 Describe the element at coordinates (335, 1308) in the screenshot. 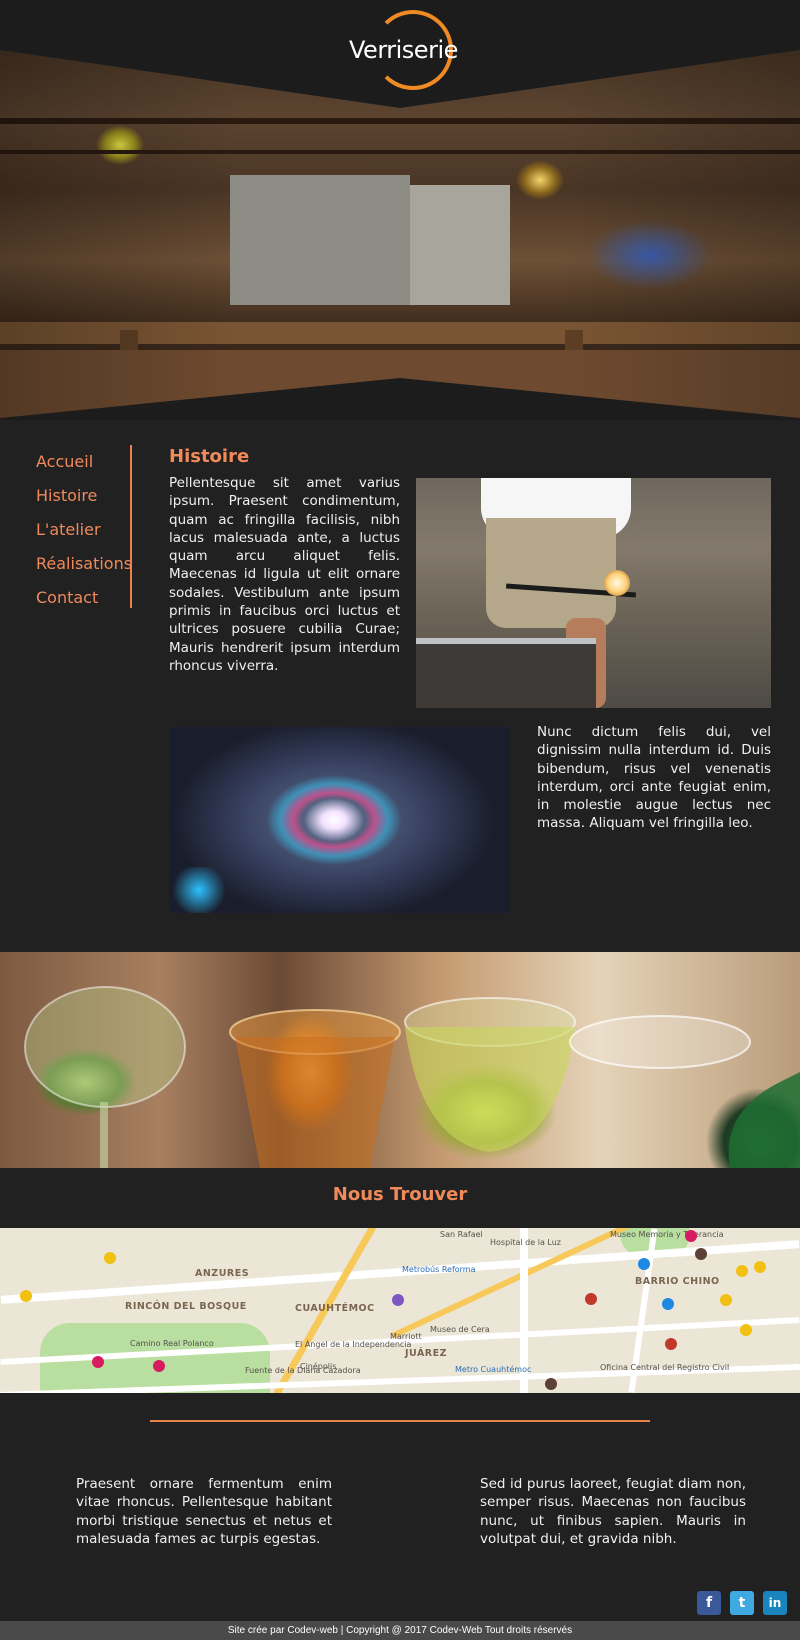

I see `map-label: CUAUHTÉMOC` at that location.